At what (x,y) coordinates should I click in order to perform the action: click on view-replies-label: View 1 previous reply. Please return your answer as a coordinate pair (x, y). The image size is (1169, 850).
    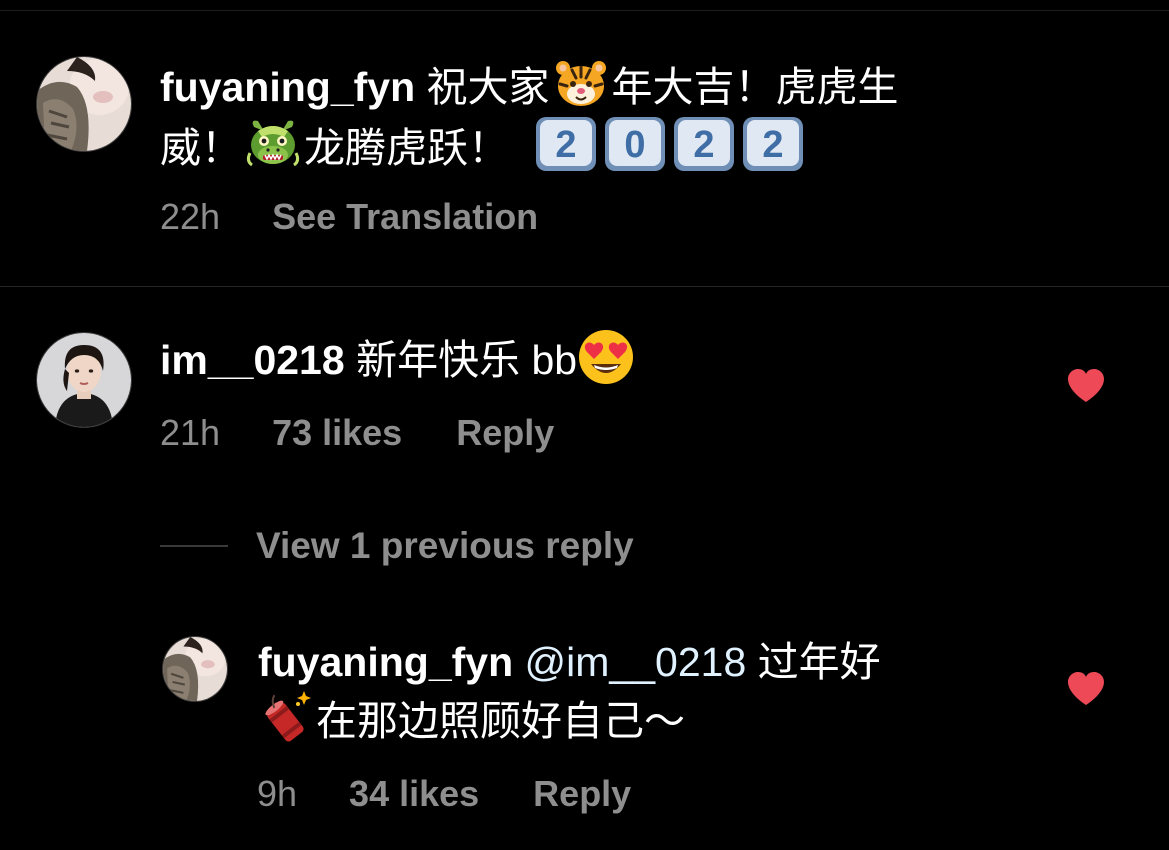
    Looking at the image, I should click on (445, 545).